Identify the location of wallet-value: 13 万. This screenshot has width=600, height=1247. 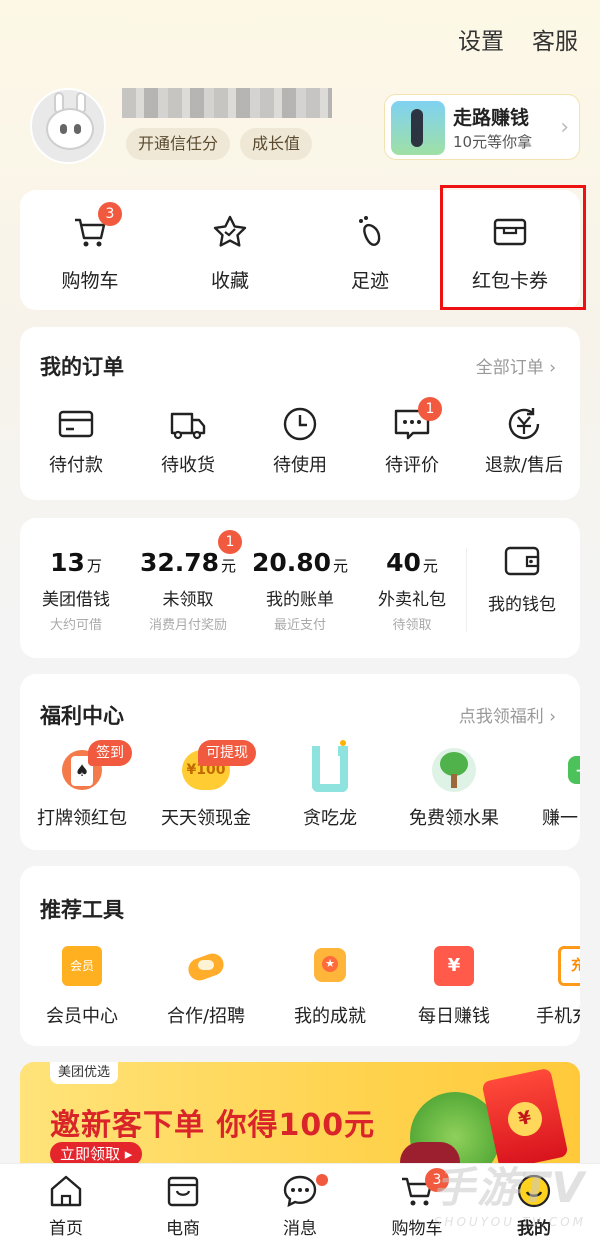
(76, 562).